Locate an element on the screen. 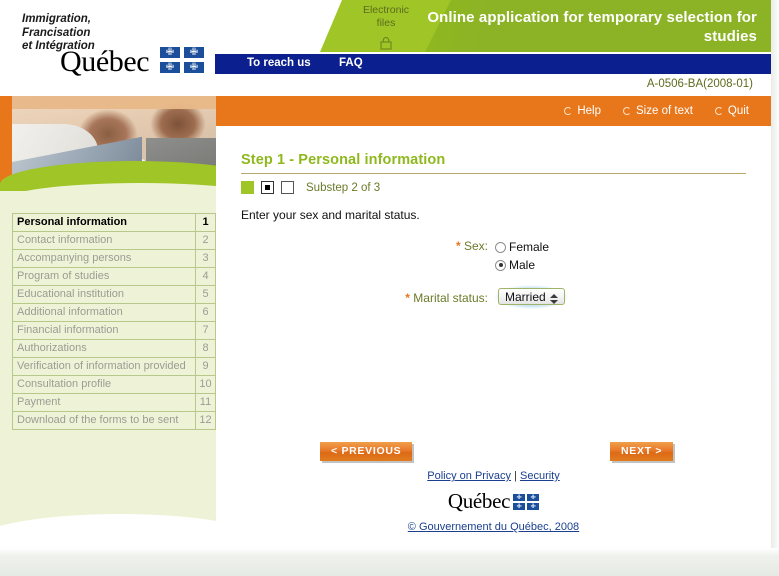 The width and height of the screenshot is (779, 576). marital-status-label: * Marital status: is located at coordinates (352, 295).